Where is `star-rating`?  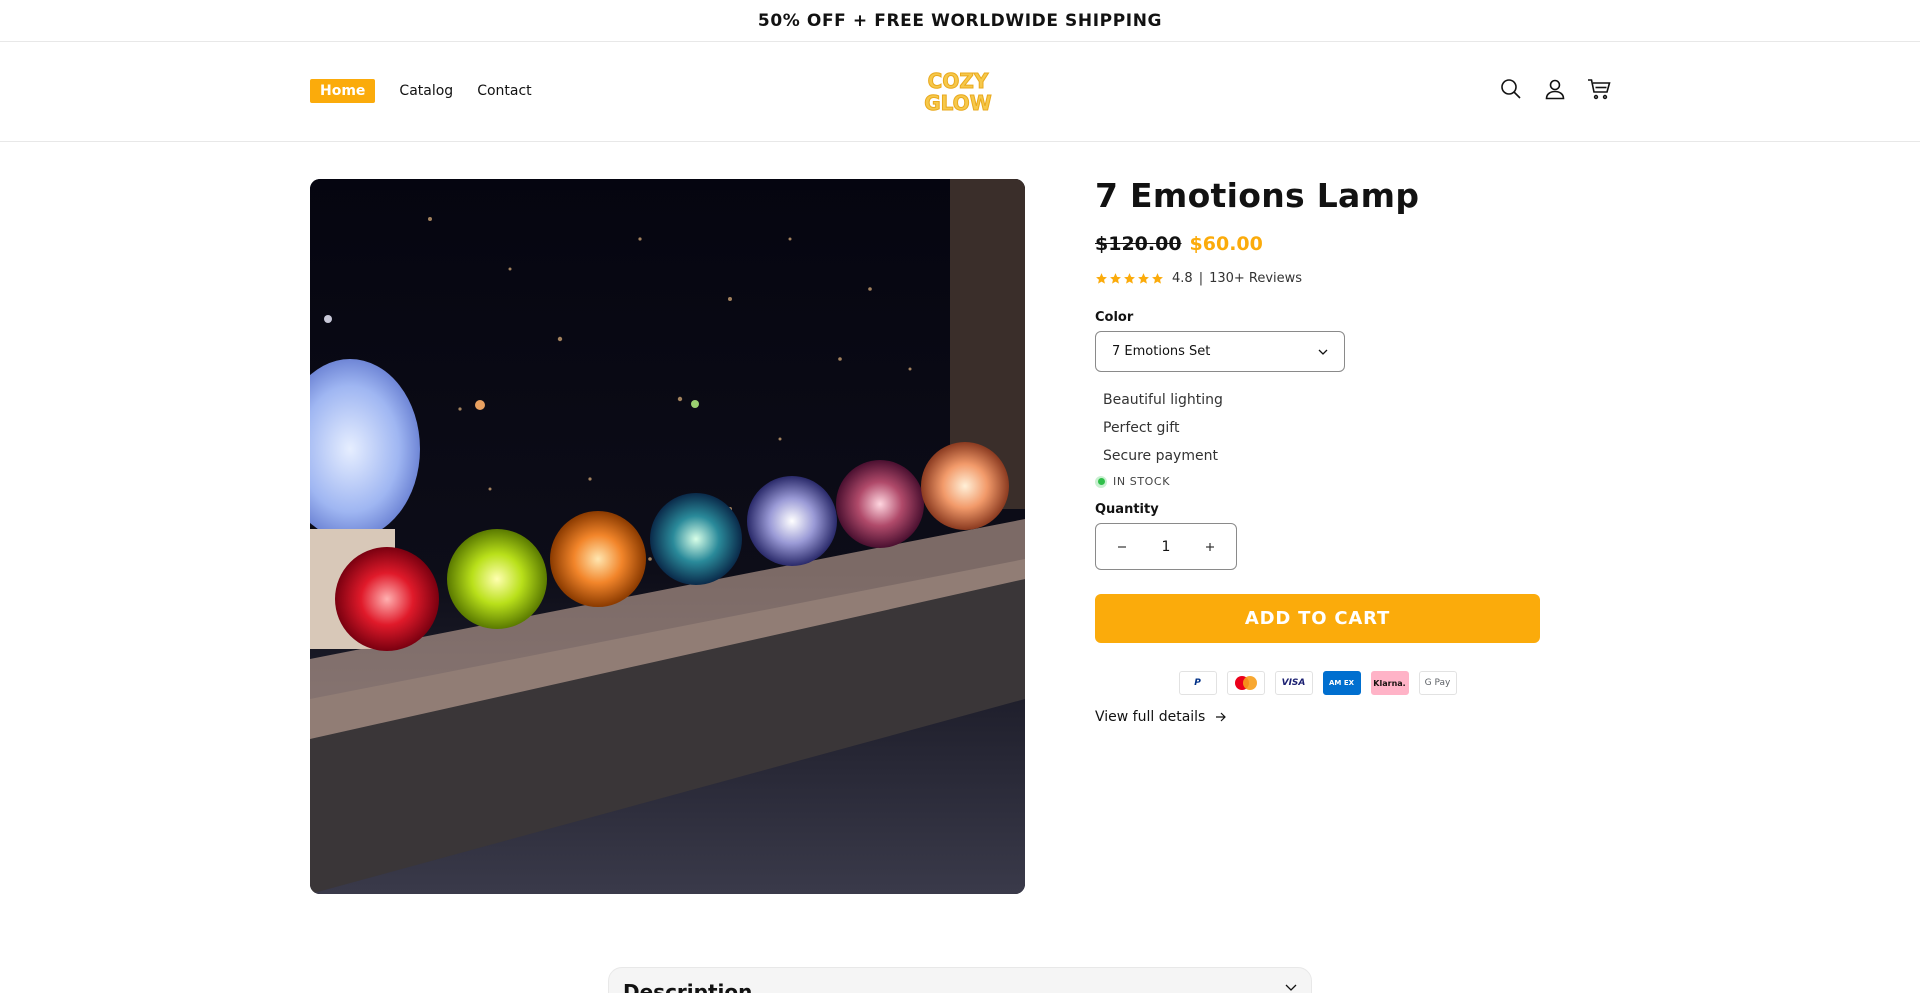 star-rating is located at coordinates (1129, 278).